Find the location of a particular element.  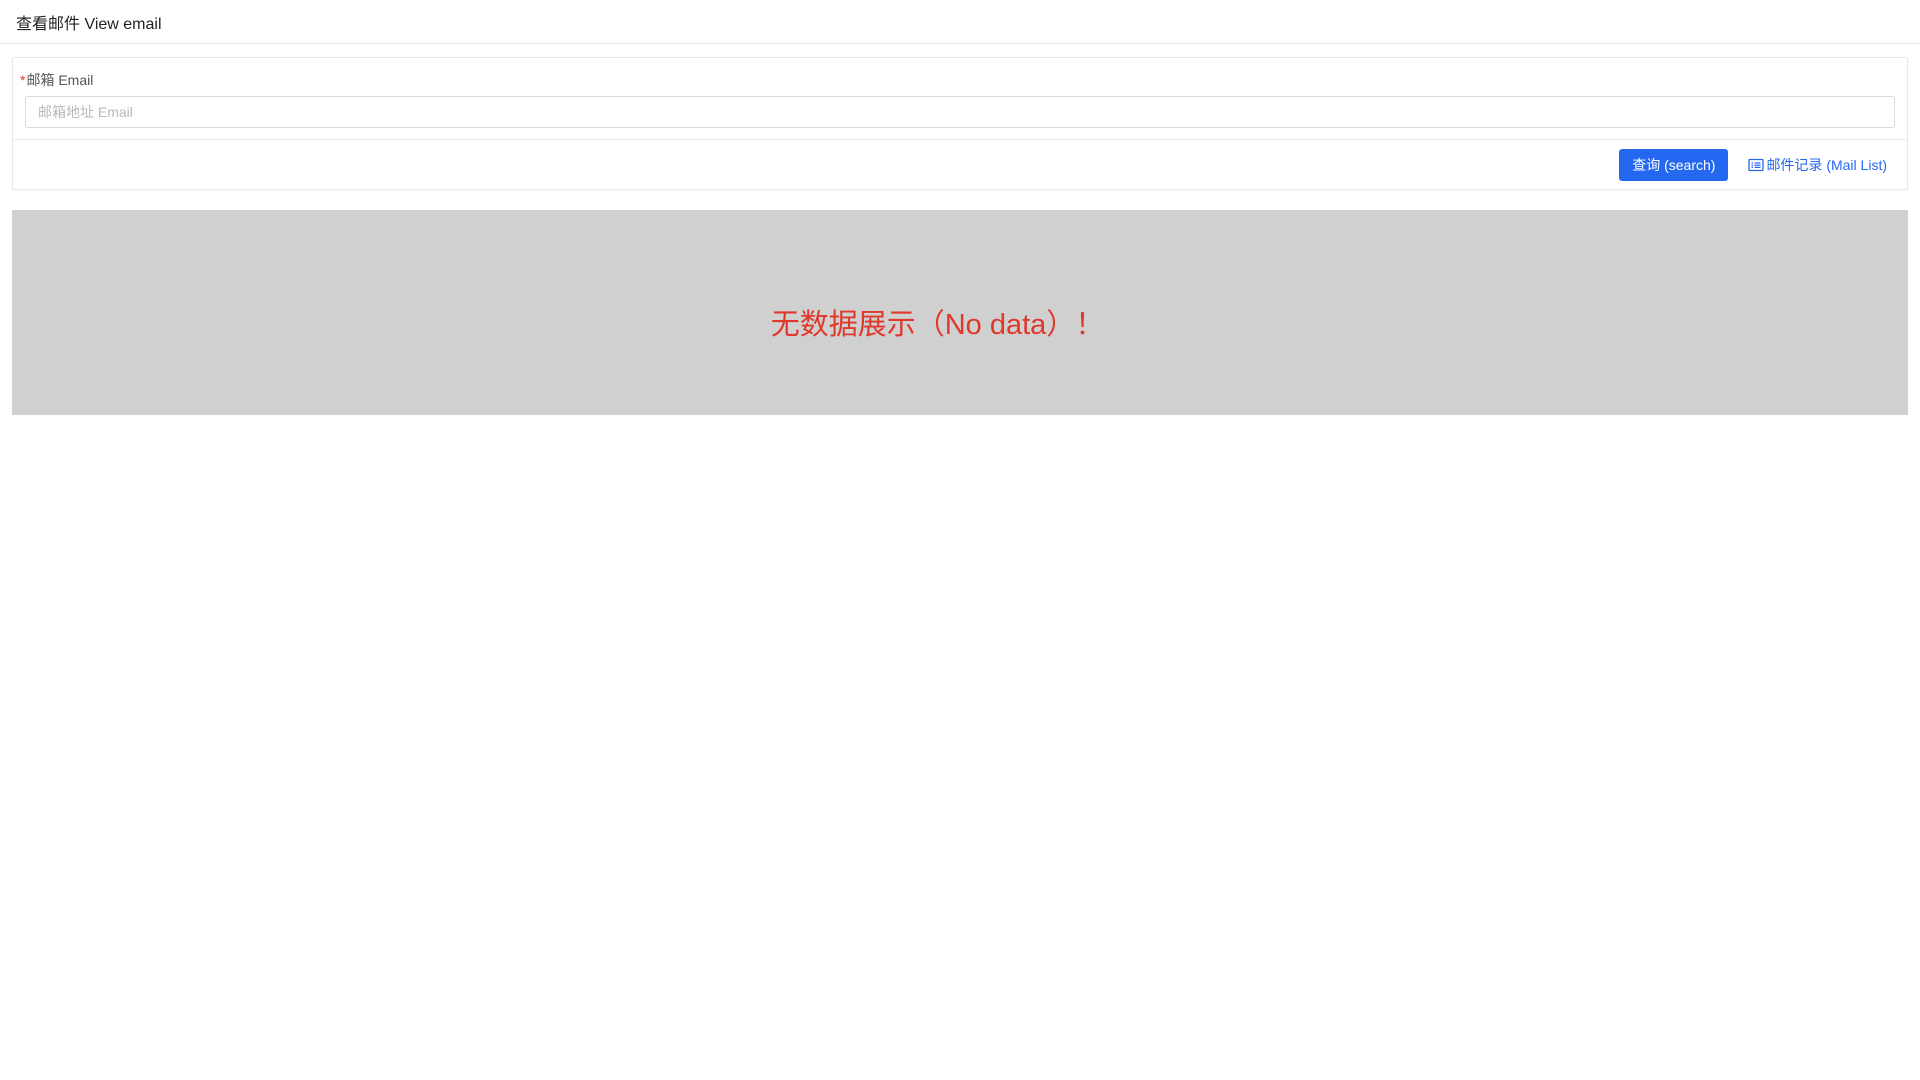

search-button: 查询 (search) is located at coordinates (1674, 165).